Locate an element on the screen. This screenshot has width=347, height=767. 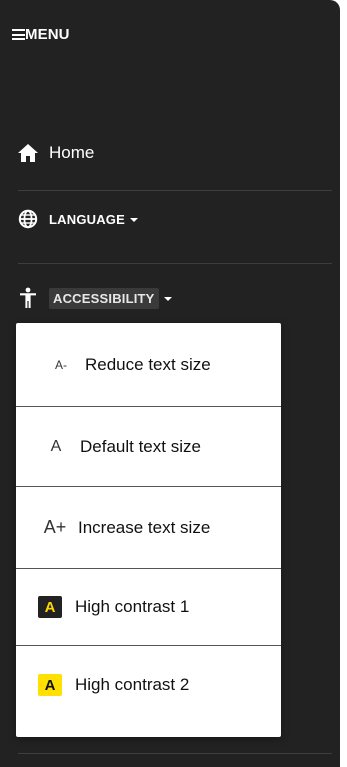
high-contrast-1-option: A High contrast 1 is located at coordinates (148, 607).